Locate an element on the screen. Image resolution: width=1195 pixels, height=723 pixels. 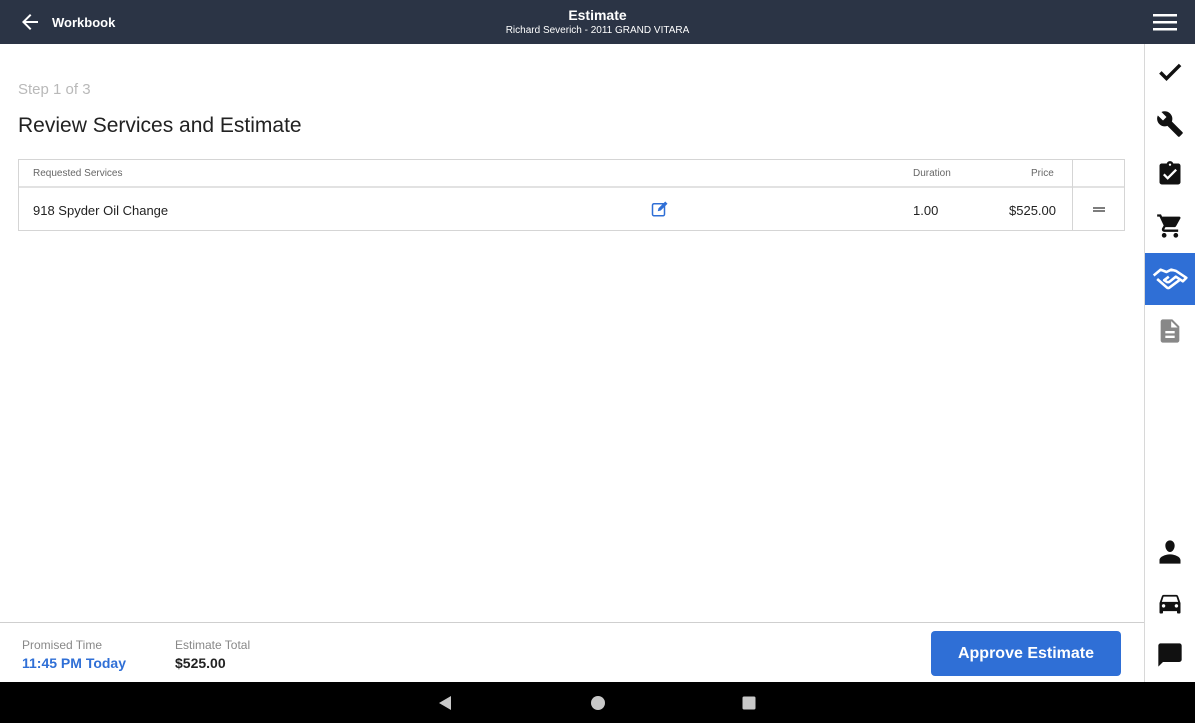
sidebar-item-messages is located at coordinates (1170, 655).